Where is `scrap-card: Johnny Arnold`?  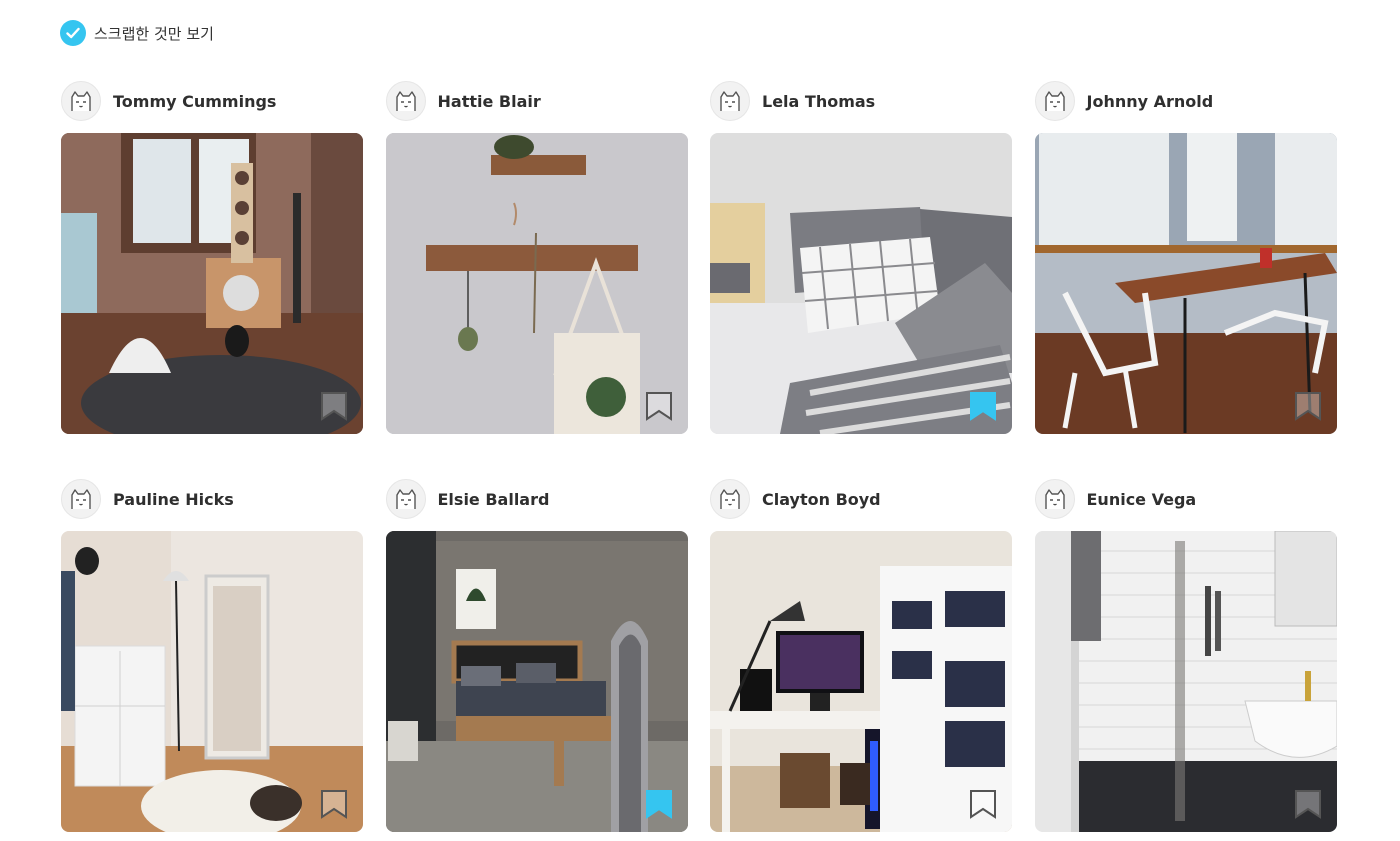 scrap-card: Johnny Arnold is located at coordinates (1185, 257).